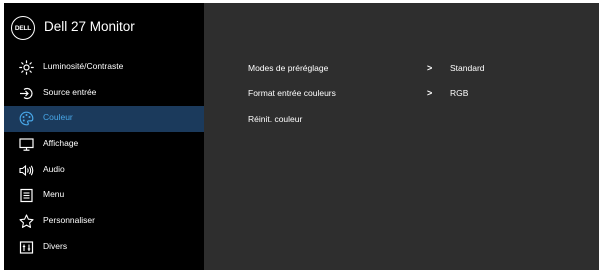 The height and width of the screenshot is (273, 603). I want to click on menu-item-others: Divers, so click(104, 248).